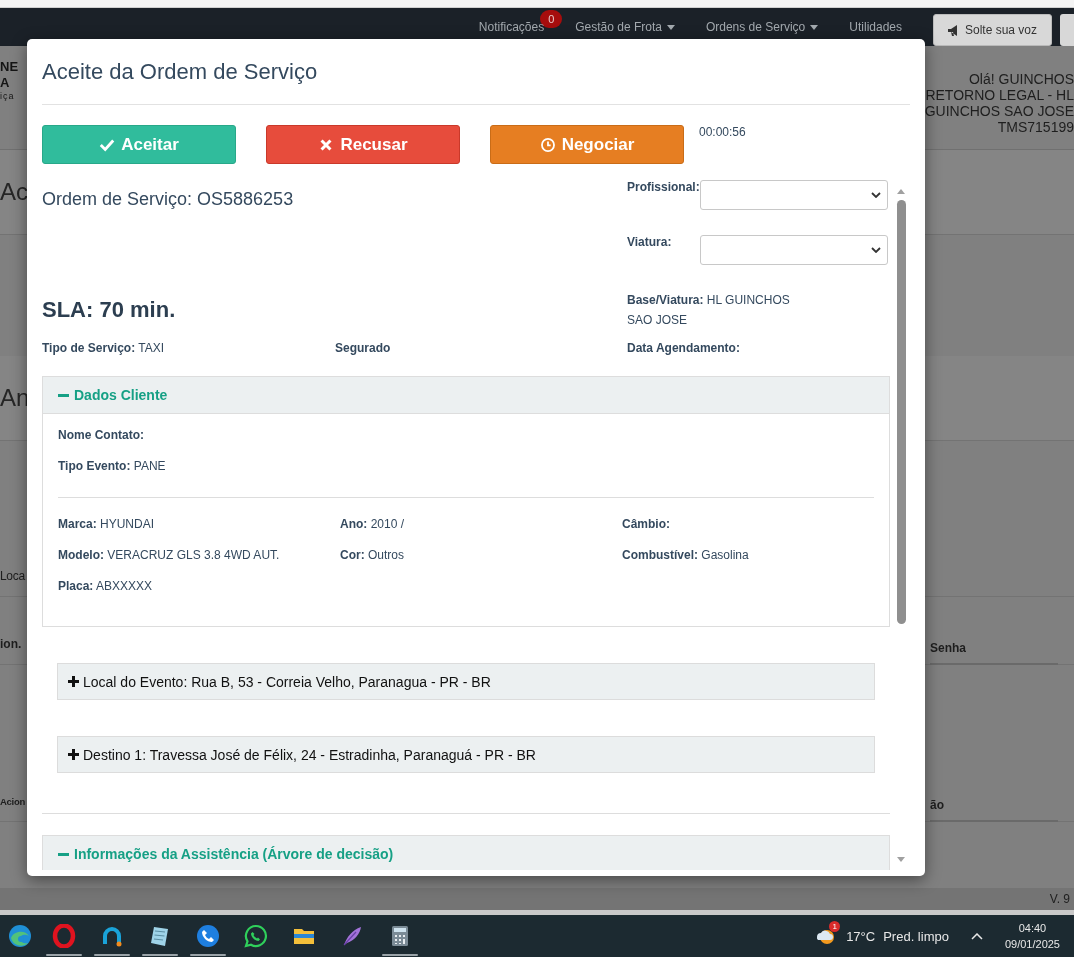 This screenshot has height=957, width=1074. Describe the element at coordinates (208, 936) in the screenshot. I see `phone-icon` at that location.